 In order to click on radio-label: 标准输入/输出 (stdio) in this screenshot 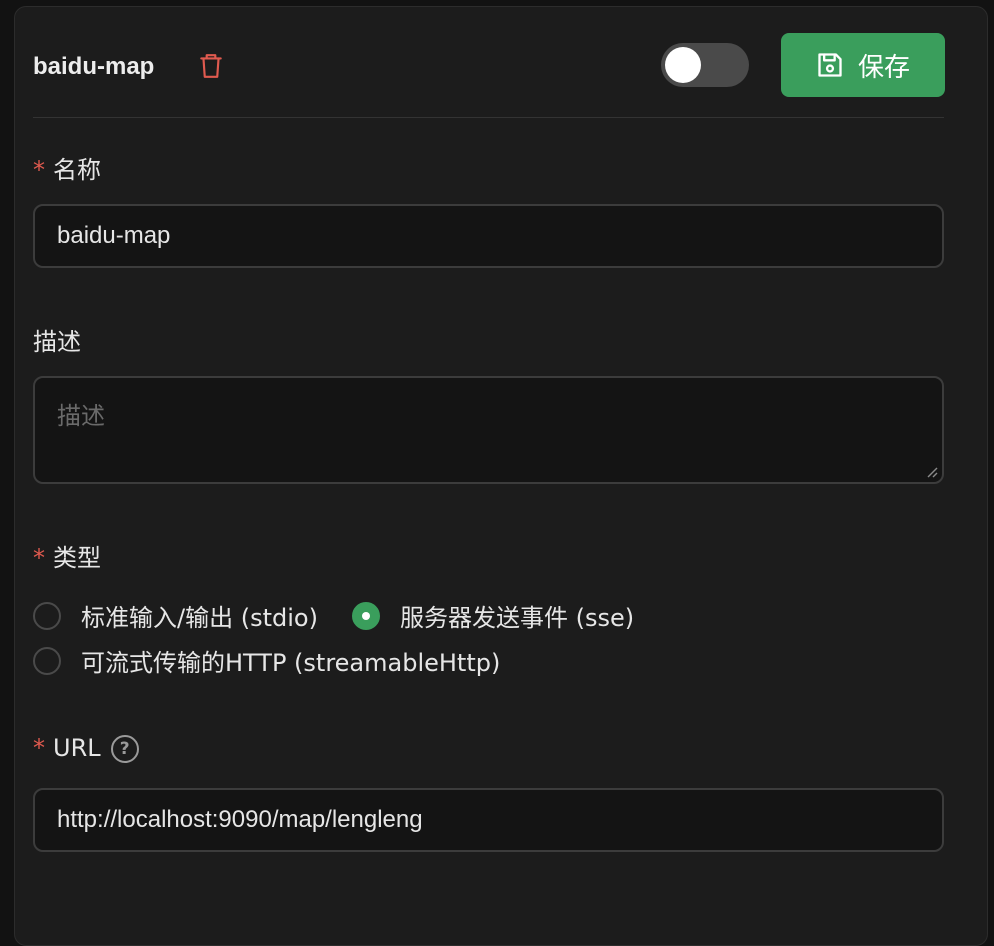, I will do `click(199, 618)`.